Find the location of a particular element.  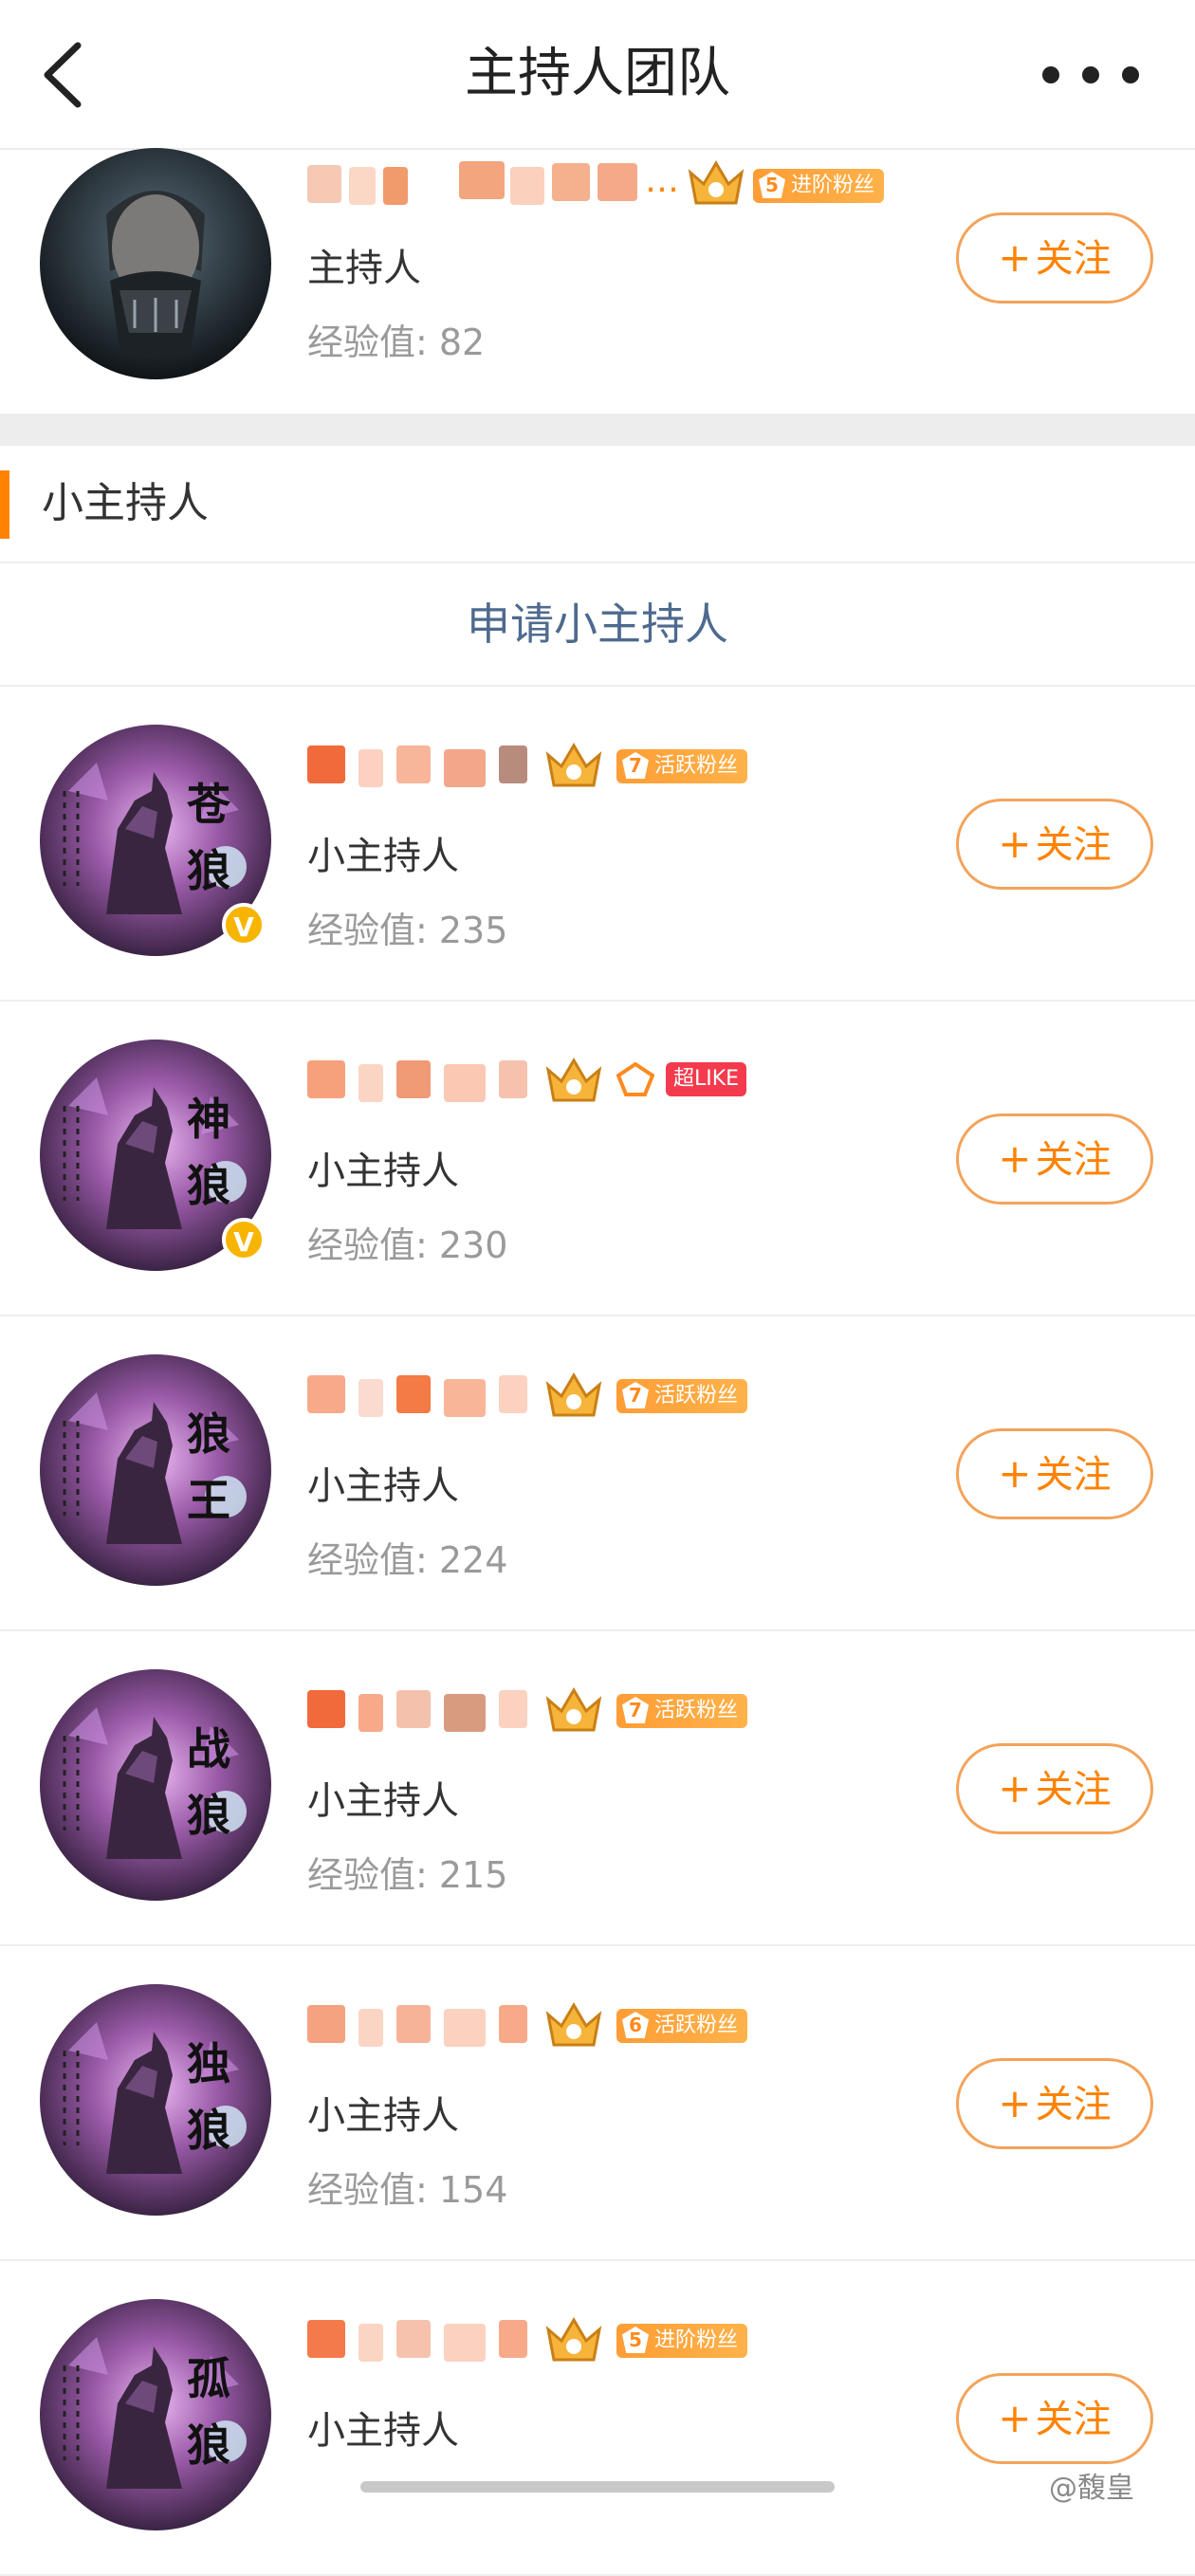

member-name: 超LIKE is located at coordinates (601, 1081).